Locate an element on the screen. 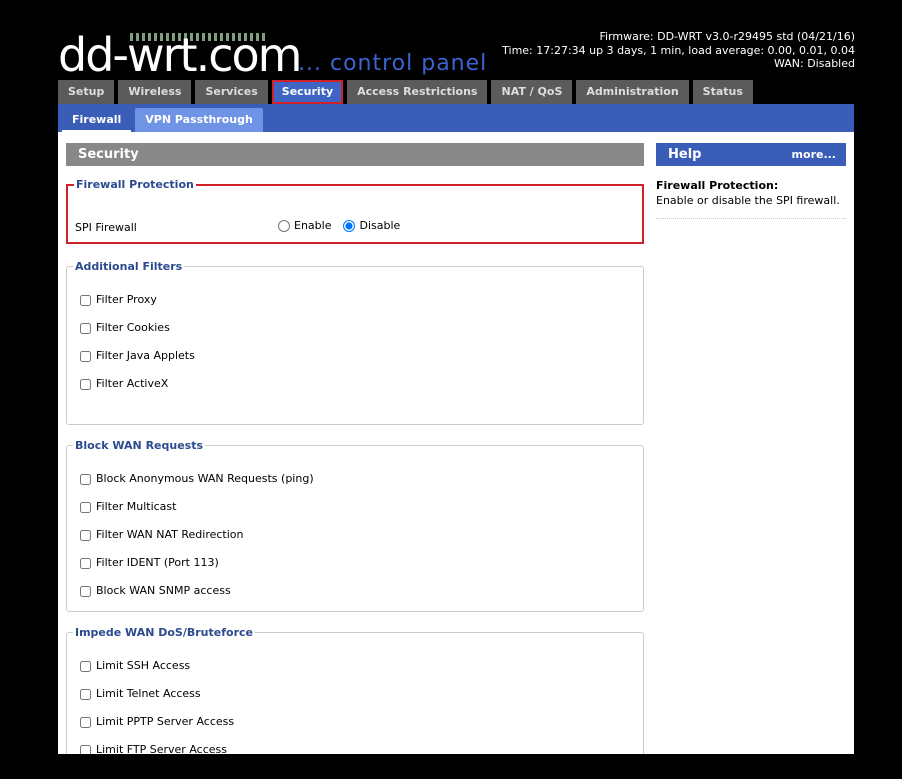 This screenshot has width=902, height=779. filter-proxy-row: Filter Proxy is located at coordinates (116, 300).